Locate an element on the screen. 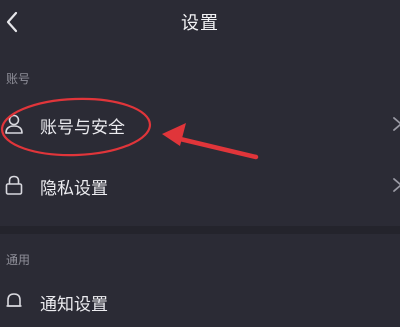 The height and width of the screenshot is (327, 400). section-label-account: 账号 is located at coordinates (18, 79).